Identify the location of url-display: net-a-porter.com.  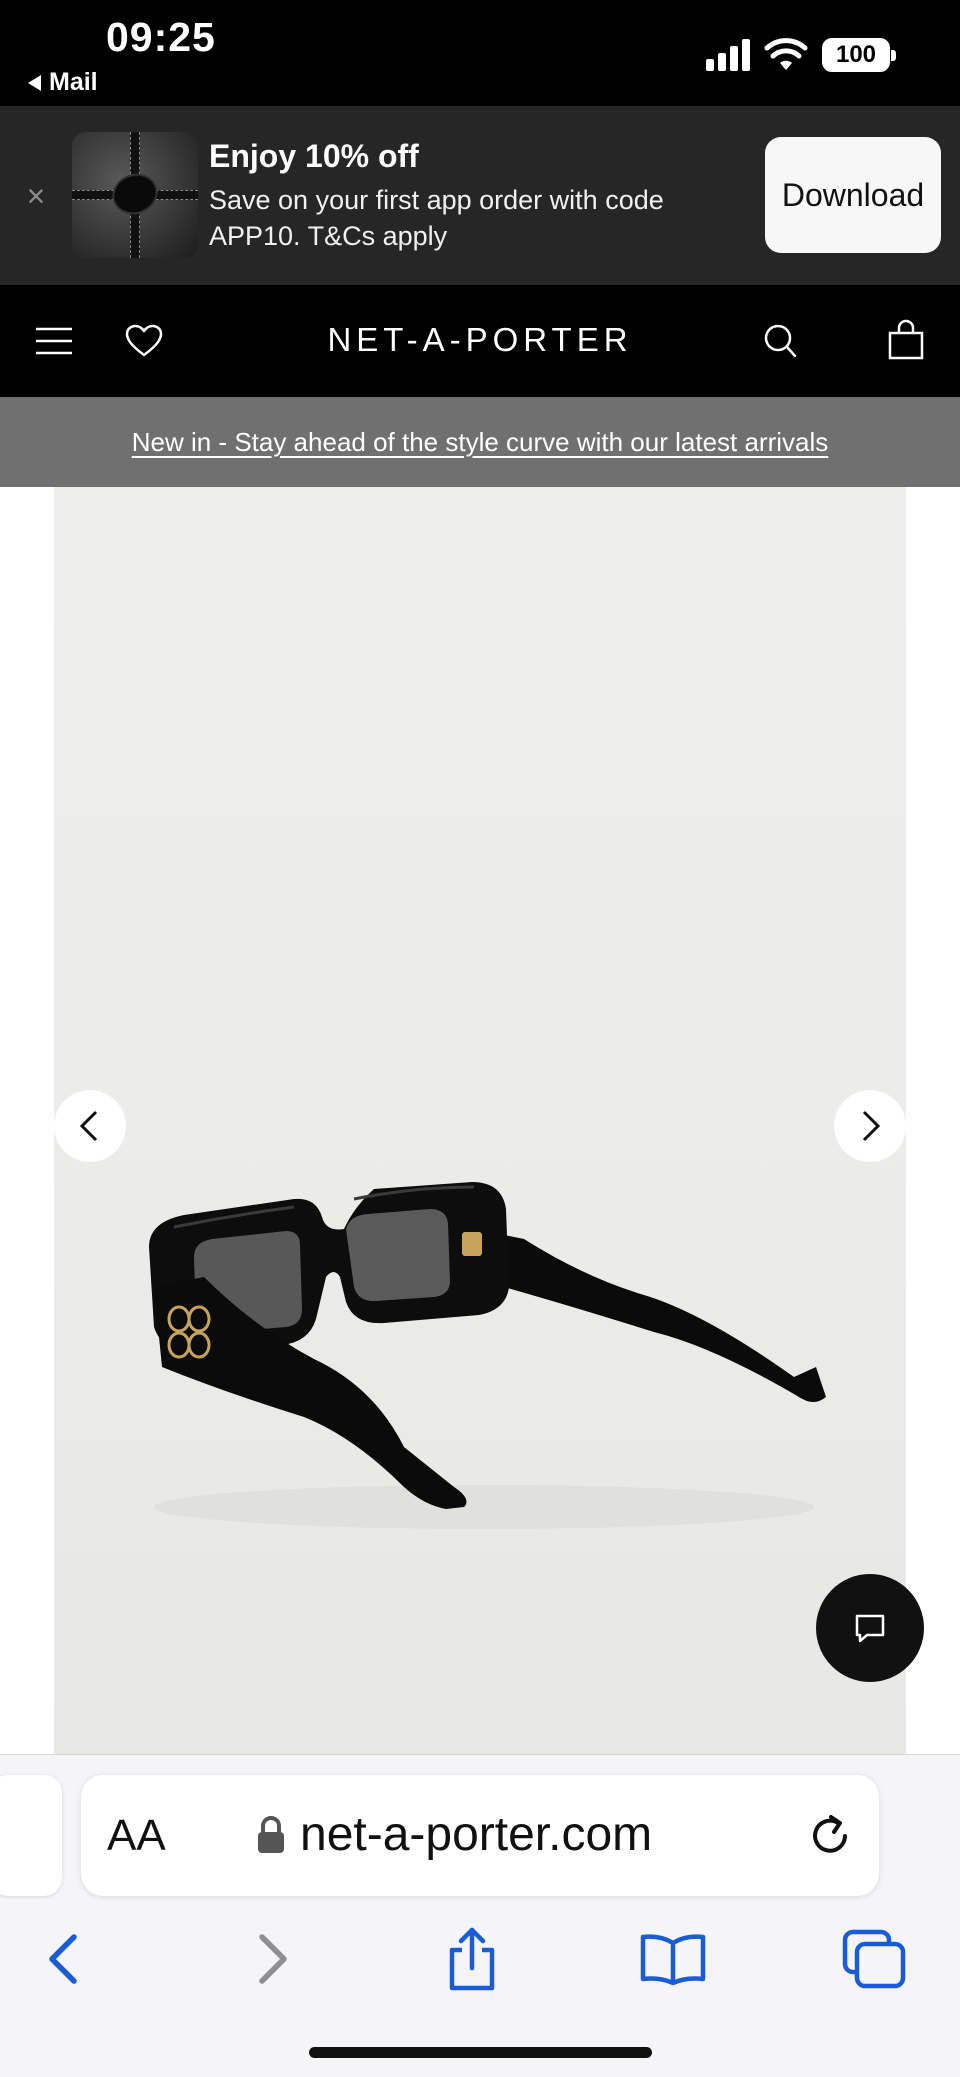
(454, 1834).